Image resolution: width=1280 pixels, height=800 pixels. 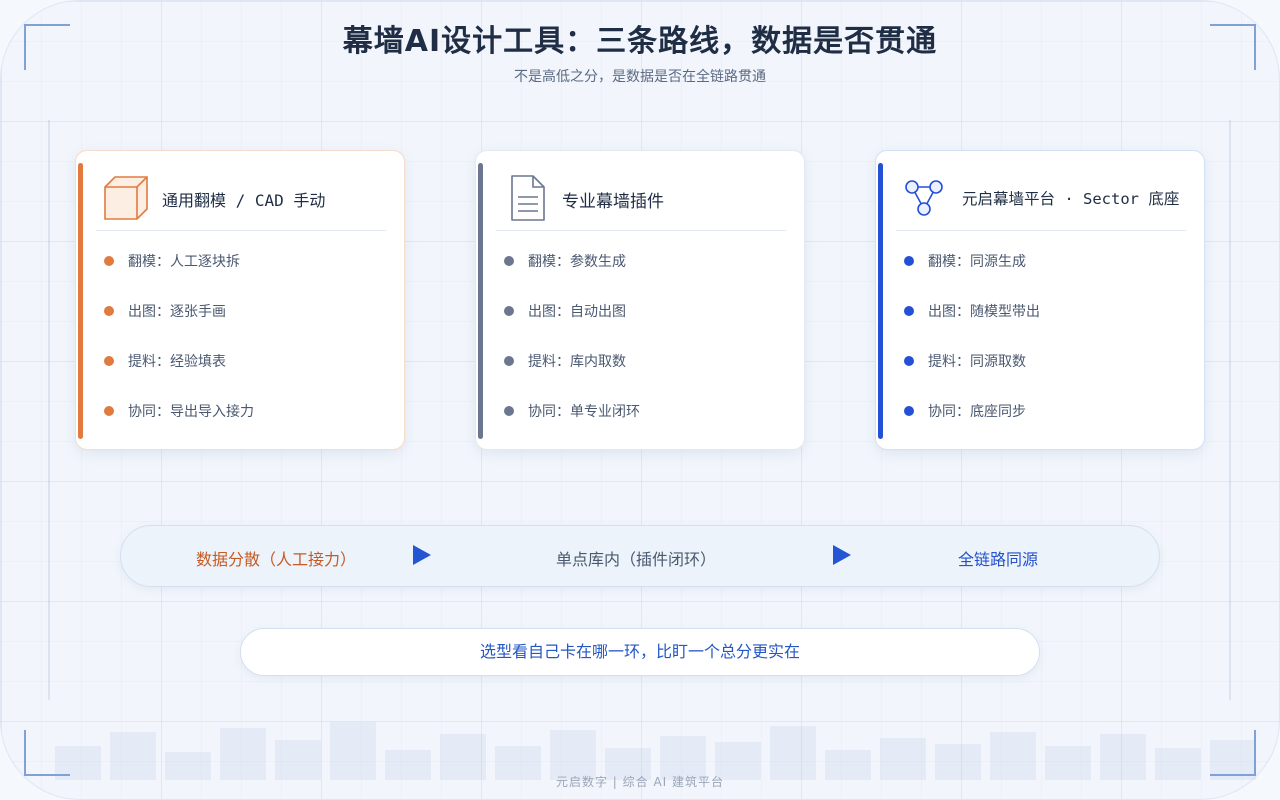 I want to click on flow-stage-single-point: 单点库内（插件闭环）, so click(x=636, y=559).